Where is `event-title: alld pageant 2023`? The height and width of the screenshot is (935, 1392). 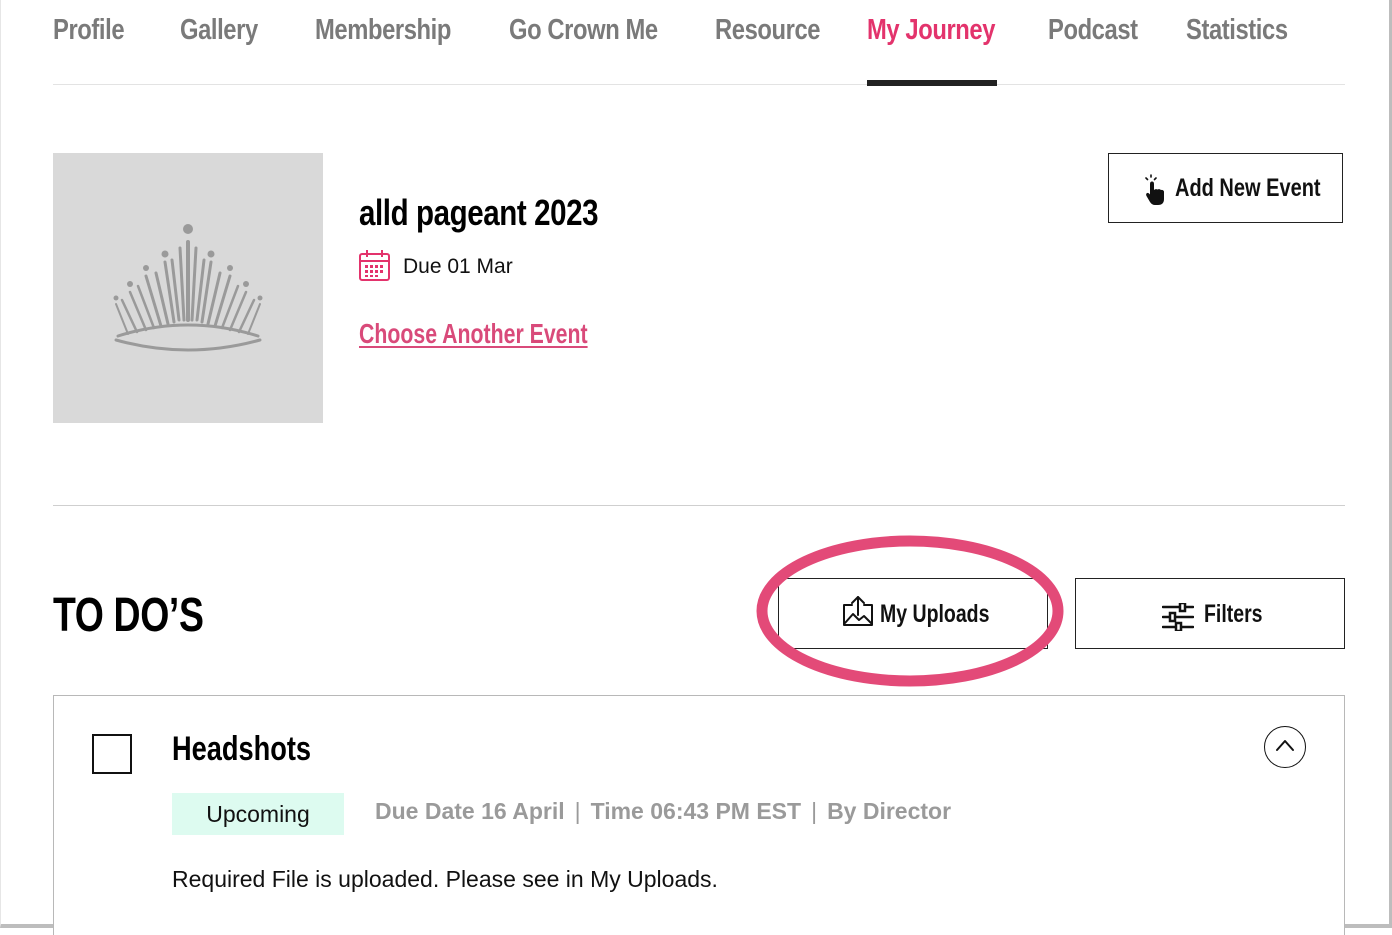
event-title: alld pageant 2023 is located at coordinates (479, 212).